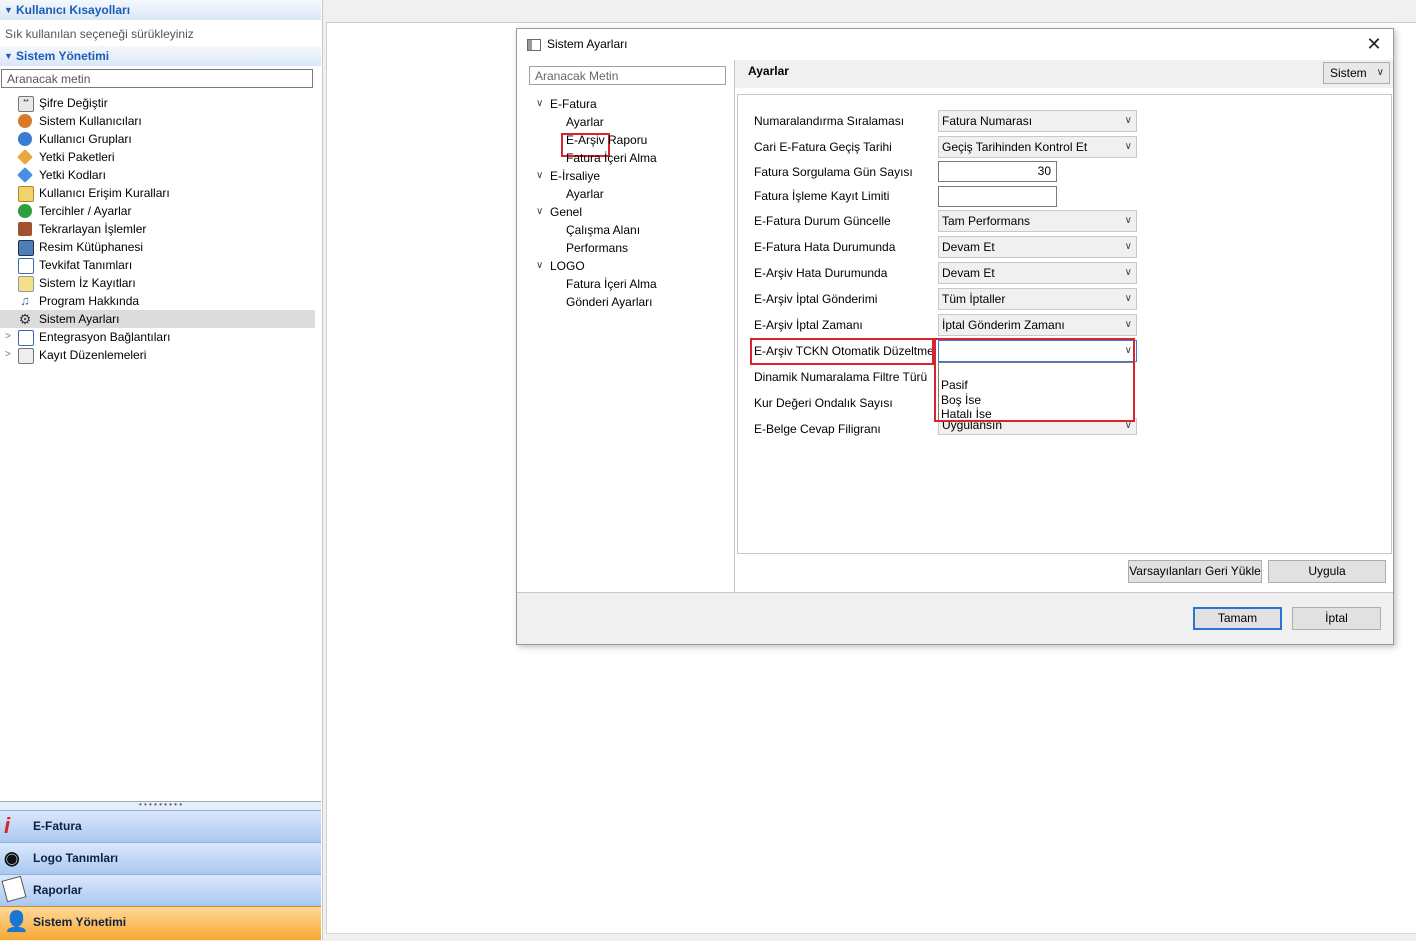 This screenshot has width=1416, height=941. I want to click on tree-node-eirsaliye: ∨ E-İrsaliye, so click(568, 176).